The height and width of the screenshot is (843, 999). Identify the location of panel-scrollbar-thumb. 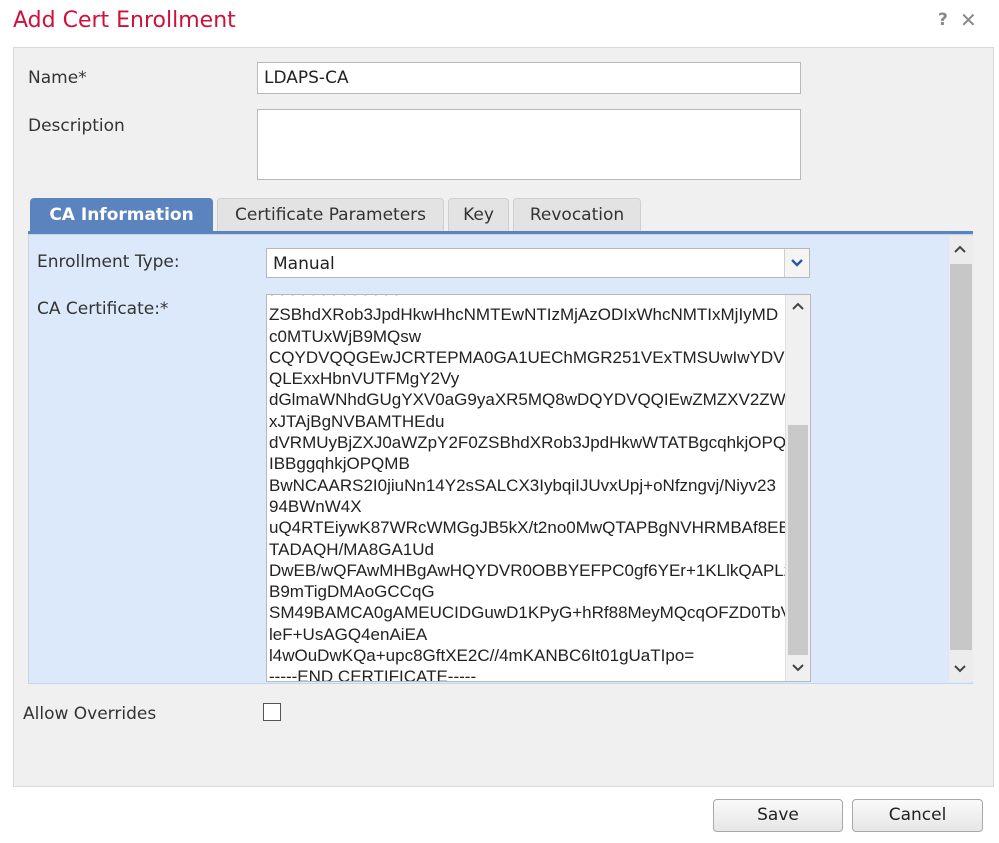
(961, 457).